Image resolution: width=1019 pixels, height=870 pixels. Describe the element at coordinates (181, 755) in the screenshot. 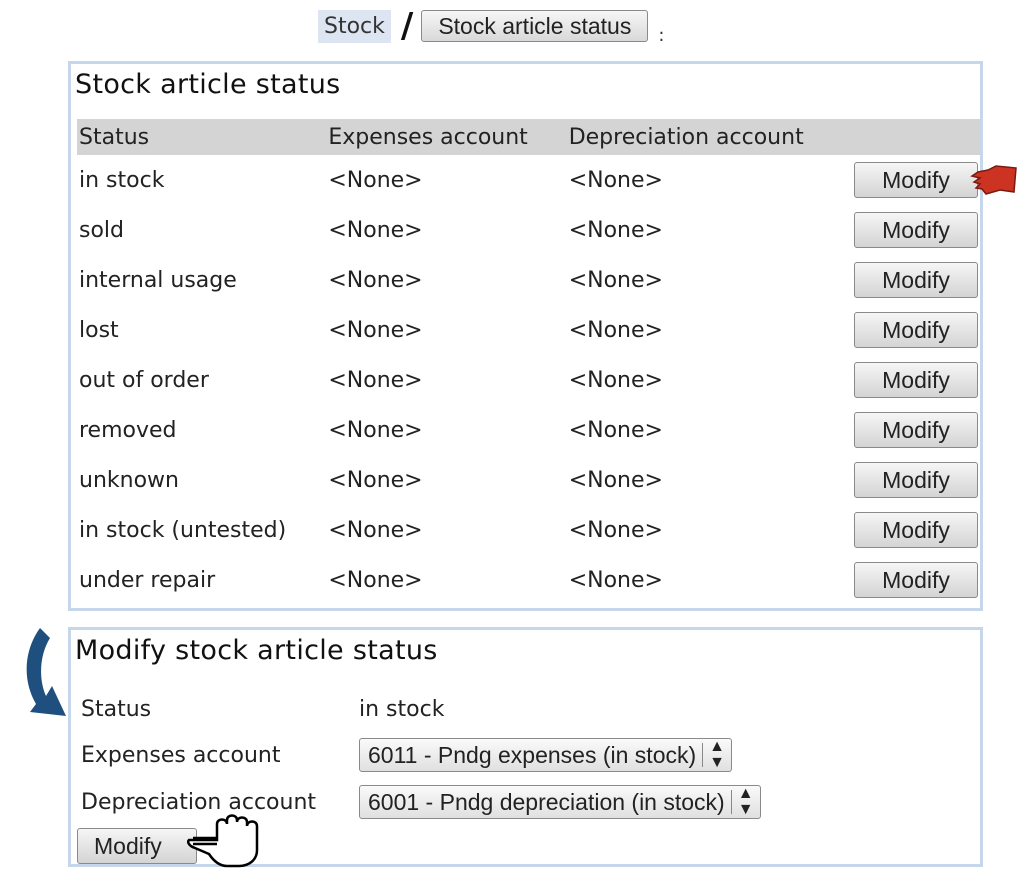

I see `expenses-label: Expenses account` at that location.